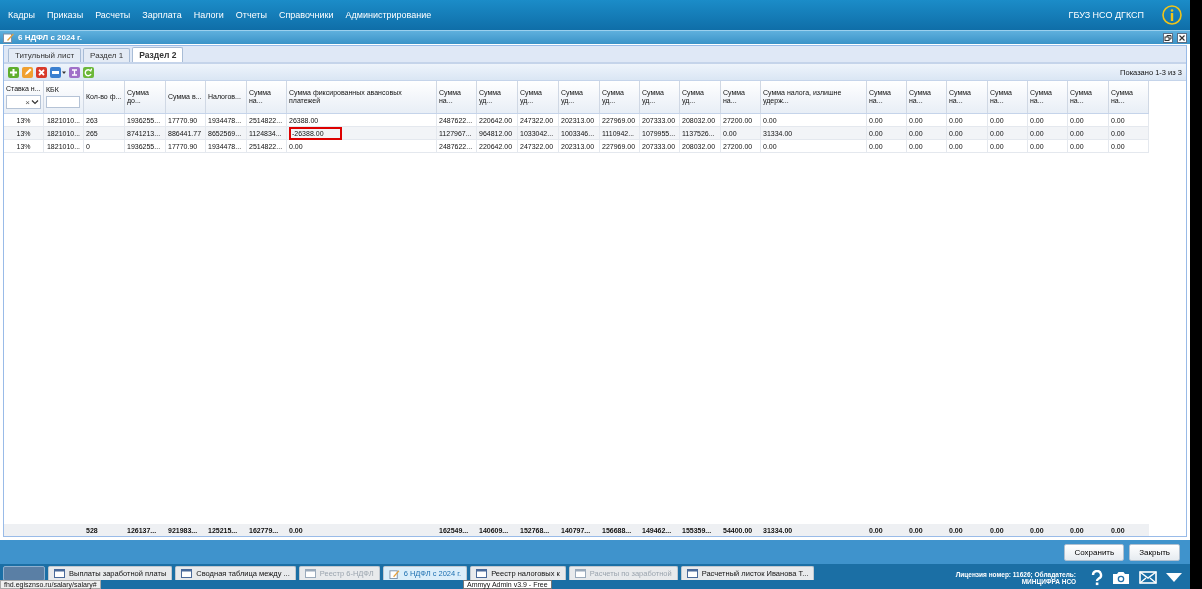 This screenshot has height=589, width=1202. I want to click on menu-item: Отчеты, so click(251, 15).